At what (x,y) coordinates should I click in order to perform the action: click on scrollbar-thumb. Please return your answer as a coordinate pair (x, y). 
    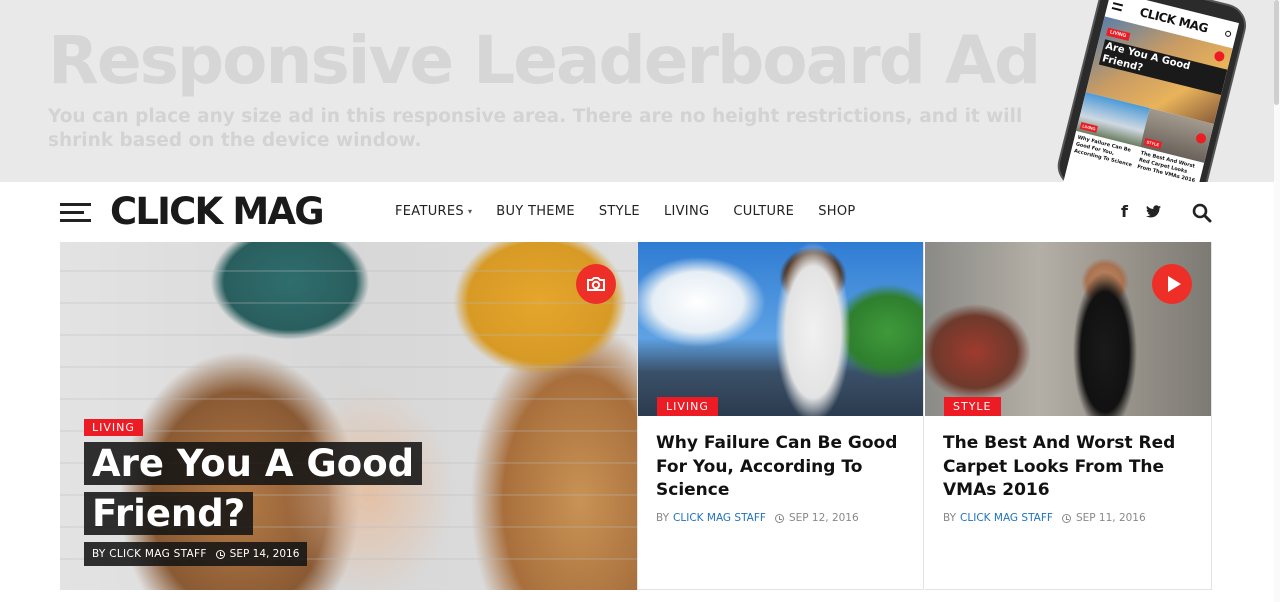
    Looking at the image, I should click on (1276, 52).